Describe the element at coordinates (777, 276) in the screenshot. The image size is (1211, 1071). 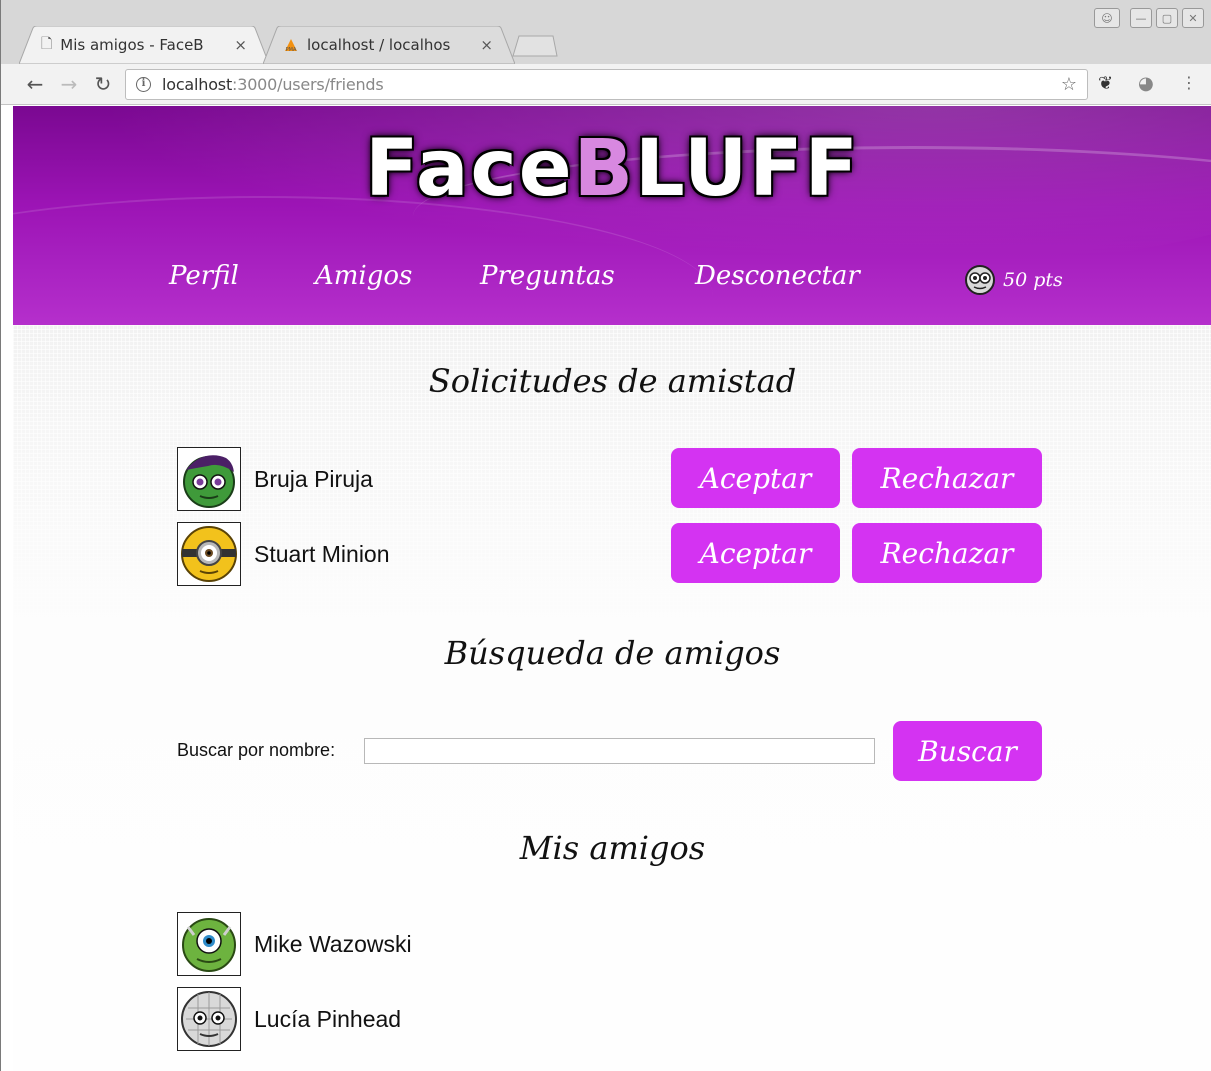
I see `nav-desconectar: Desconectar` at that location.